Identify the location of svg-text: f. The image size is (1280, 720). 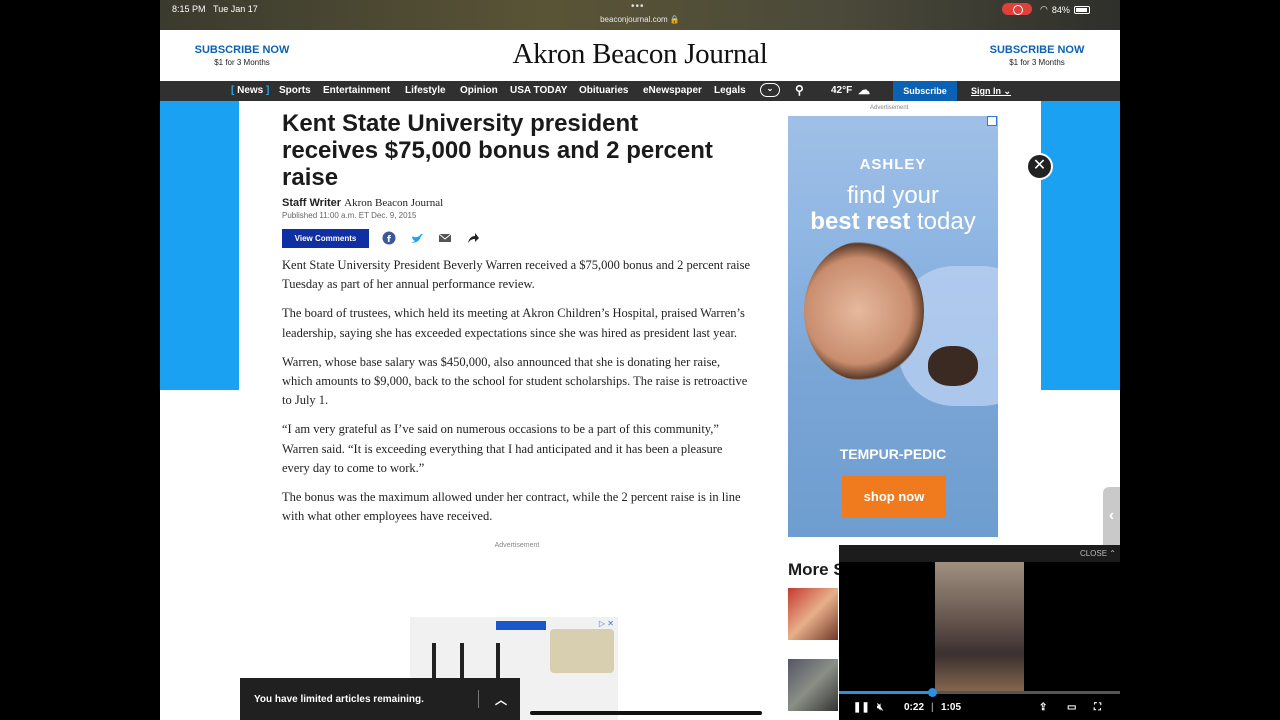
(389, 240).